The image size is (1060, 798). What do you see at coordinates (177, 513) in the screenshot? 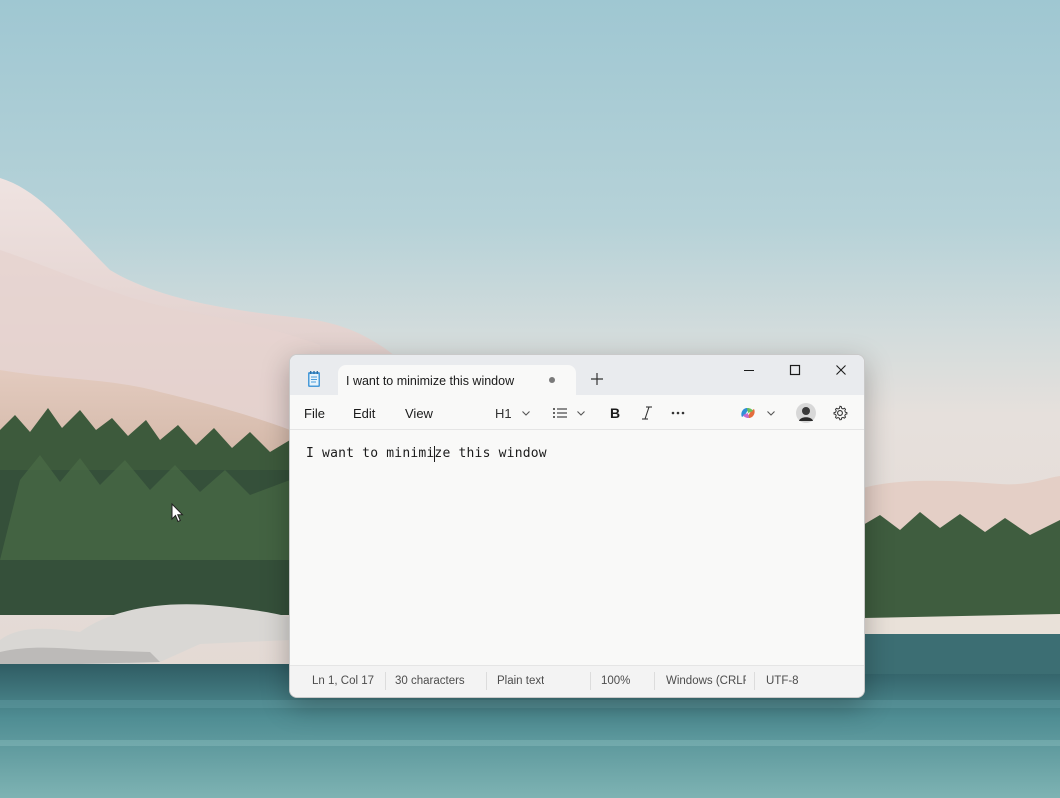
I see `mouse-pointer-icon` at bounding box center [177, 513].